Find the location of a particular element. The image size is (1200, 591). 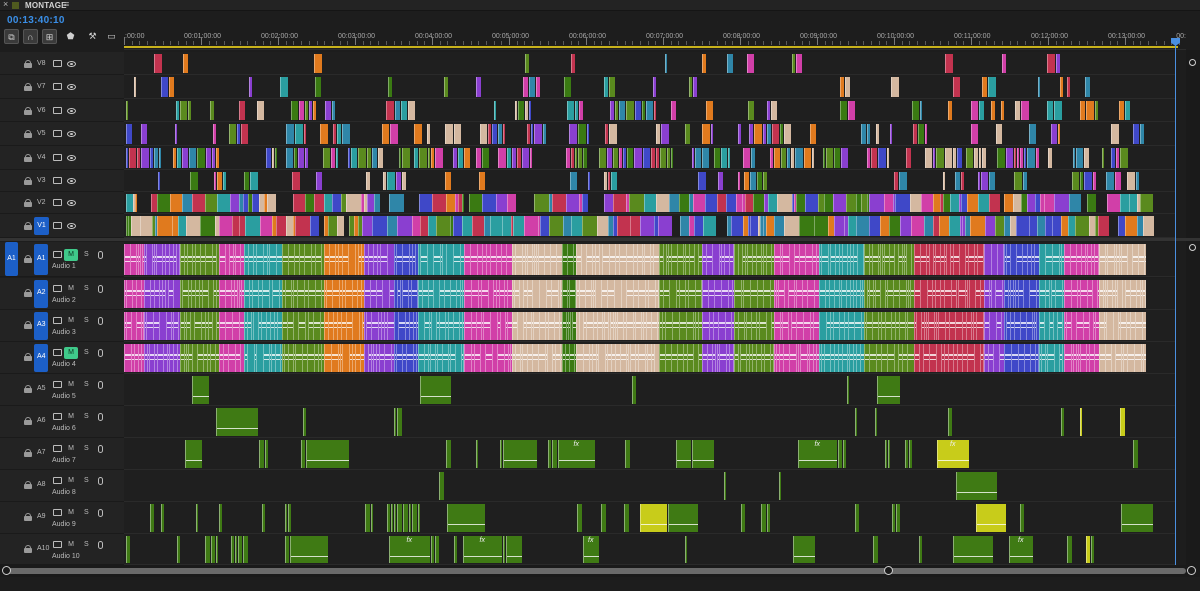

audio-track-lane-a4 is located at coordinates (650, 358).